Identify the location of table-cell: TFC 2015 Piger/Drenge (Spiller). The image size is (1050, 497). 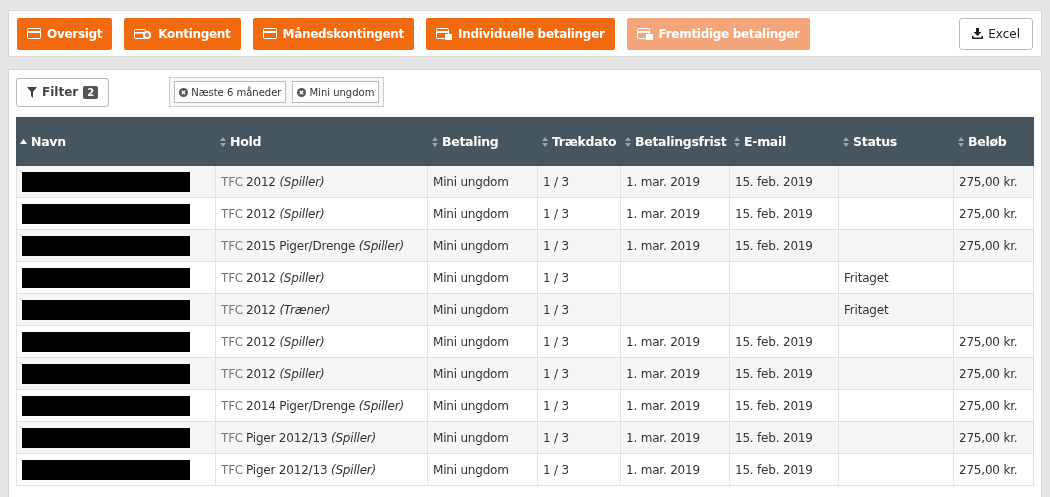
(322, 246).